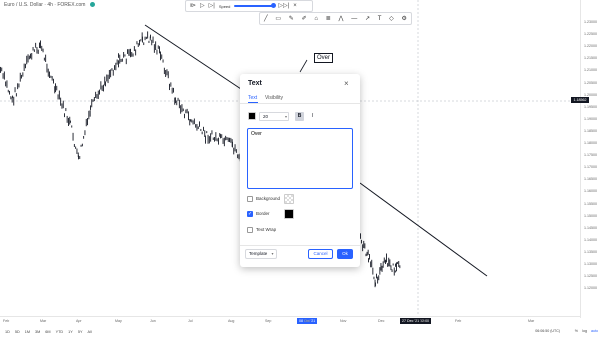  Describe the element at coordinates (300, 158) in the screenshot. I see `text-input: Over` at that location.